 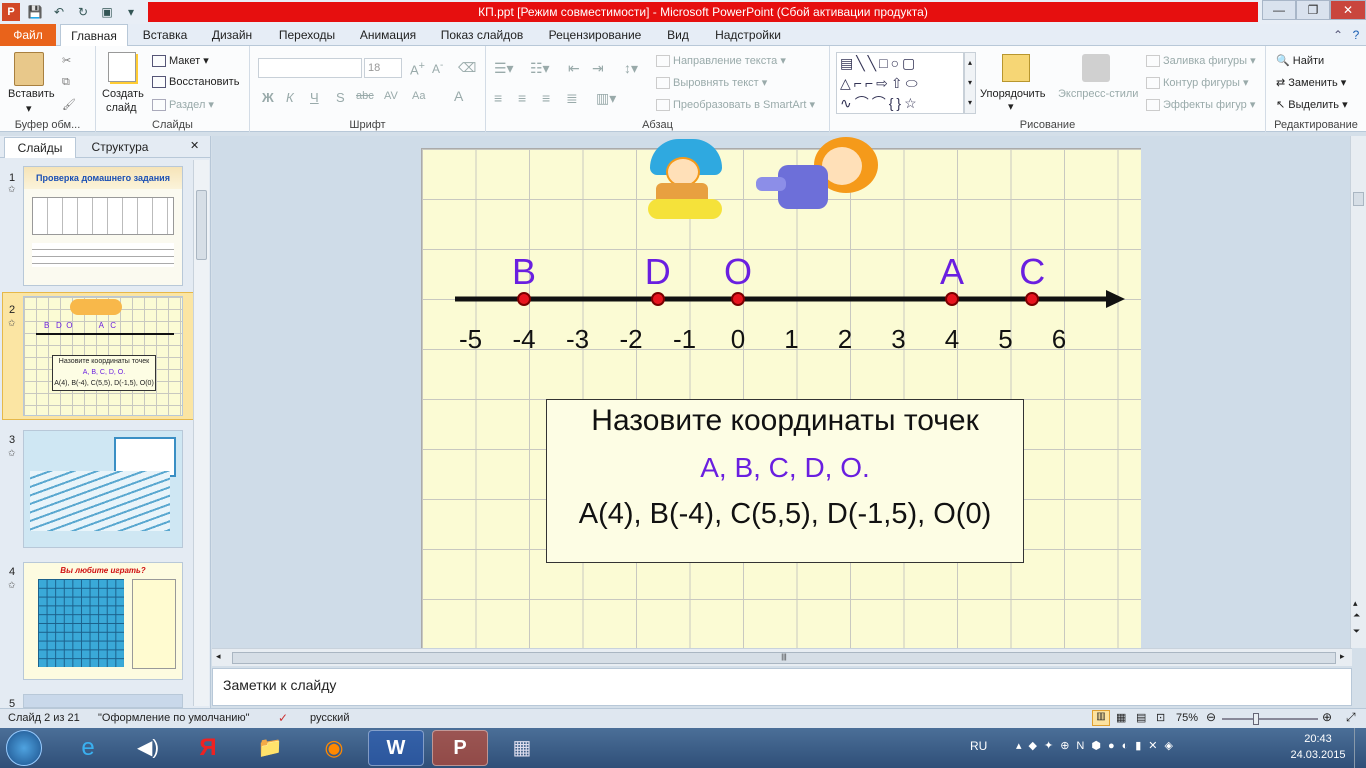 What do you see at coordinates (1338, 35) in the screenshot?
I see `minimize-ribbon-icon: ⌃` at bounding box center [1338, 35].